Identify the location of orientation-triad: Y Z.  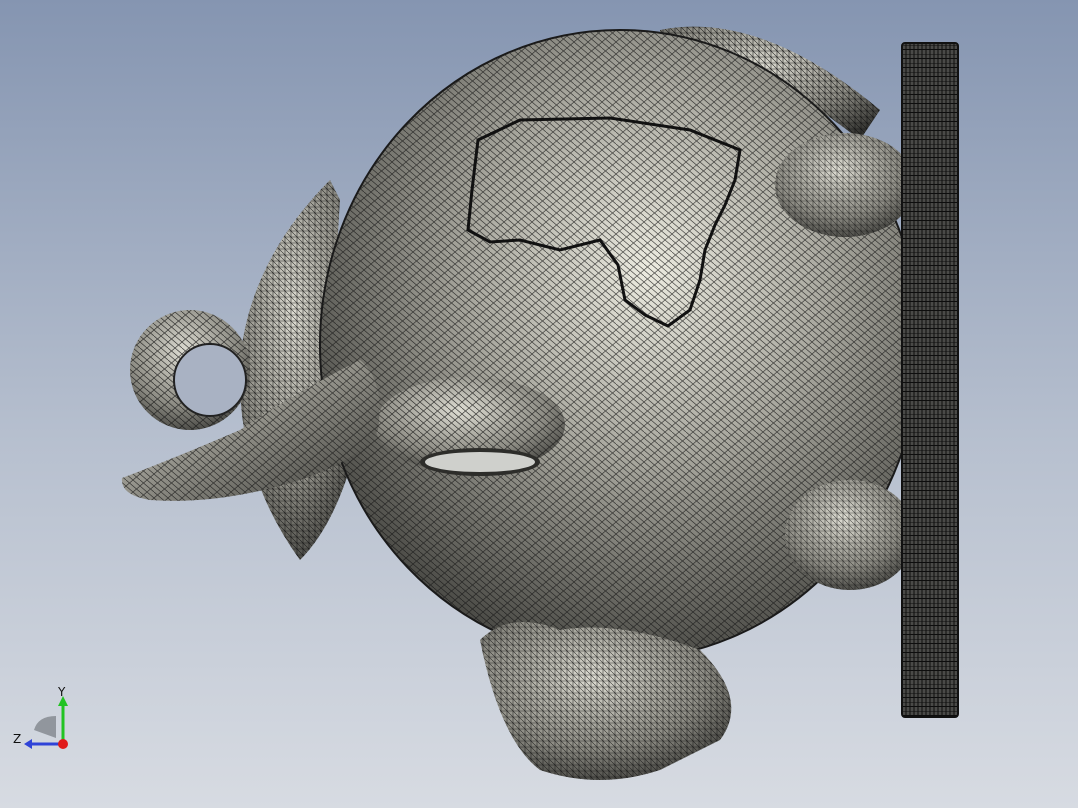
(42, 719).